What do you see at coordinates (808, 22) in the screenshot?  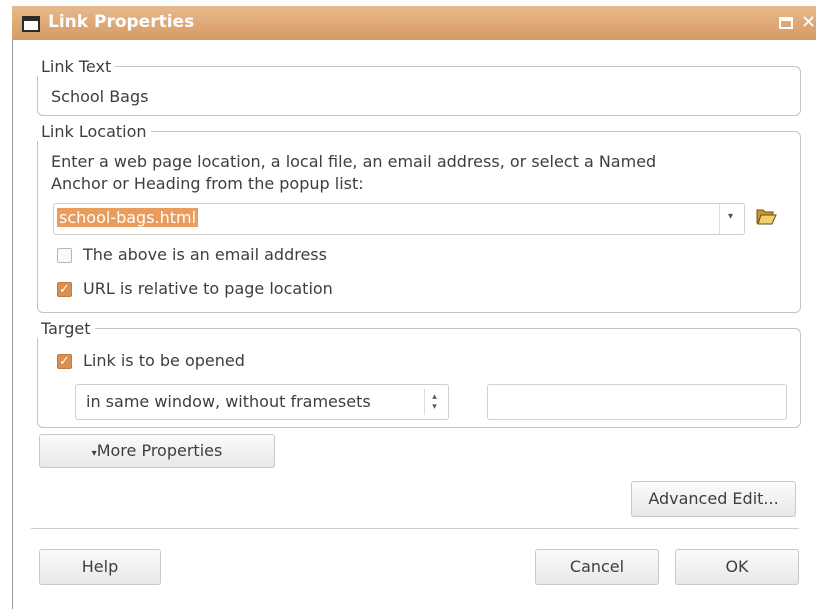 I see `close-icon: ✕` at bounding box center [808, 22].